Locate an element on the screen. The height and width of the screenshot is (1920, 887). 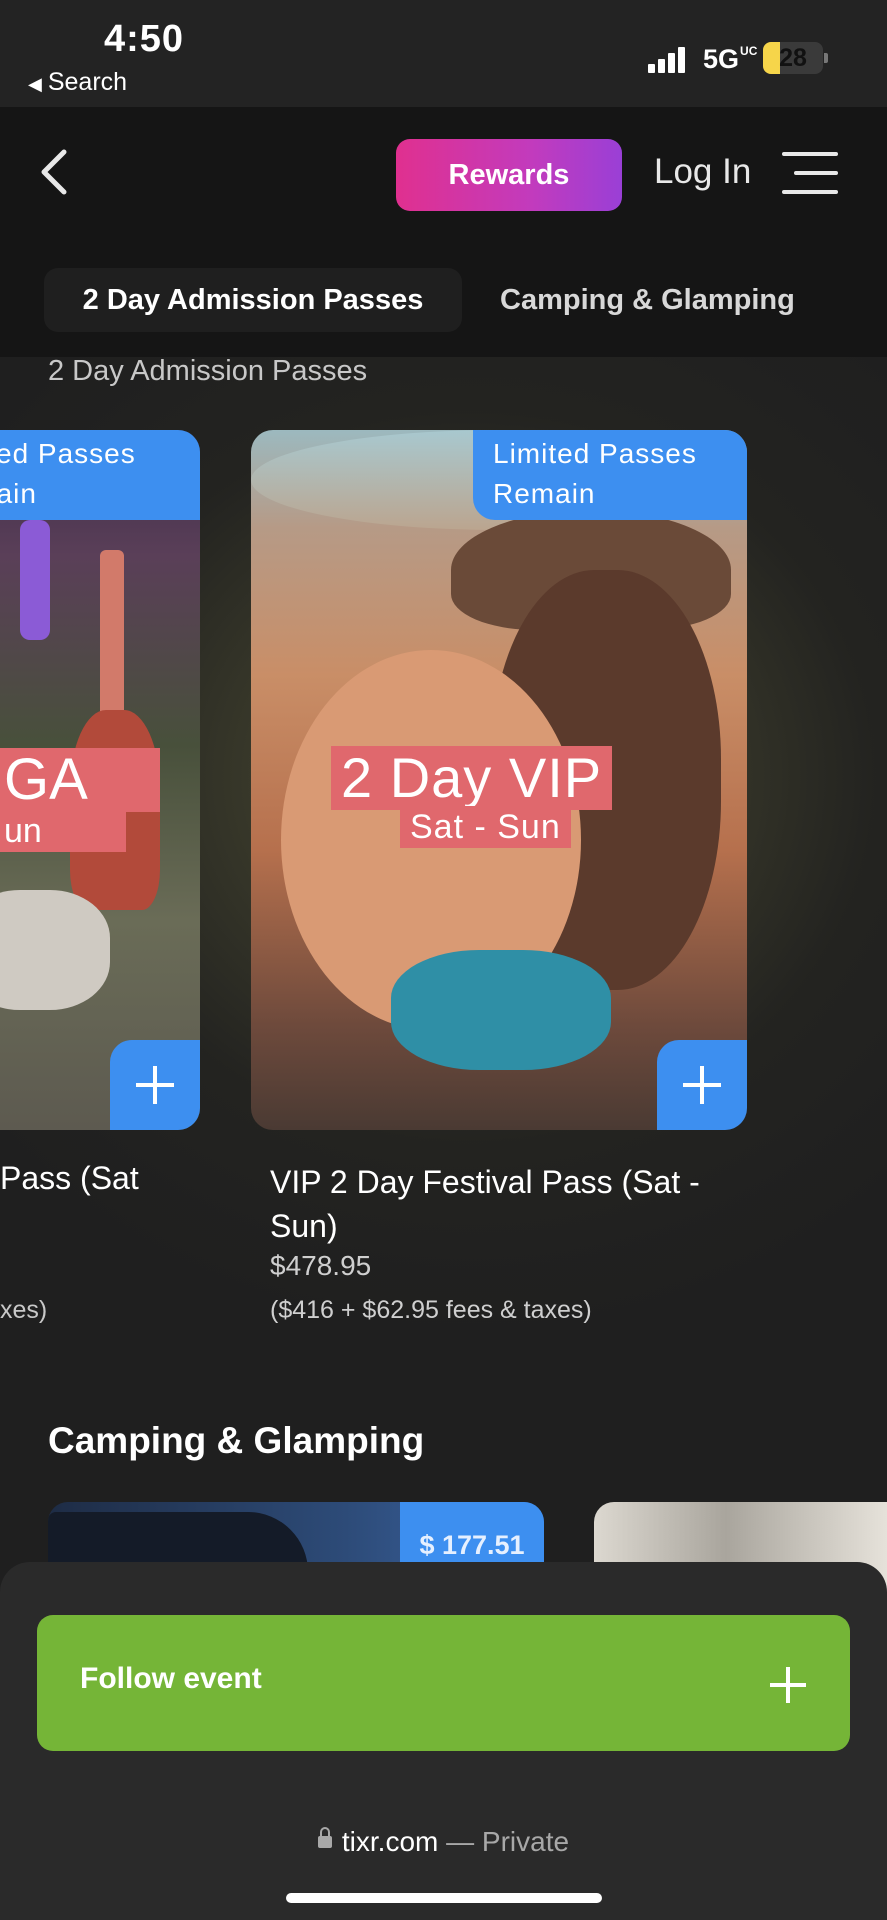
follow-event-label: Follow event is located at coordinates (171, 1678).